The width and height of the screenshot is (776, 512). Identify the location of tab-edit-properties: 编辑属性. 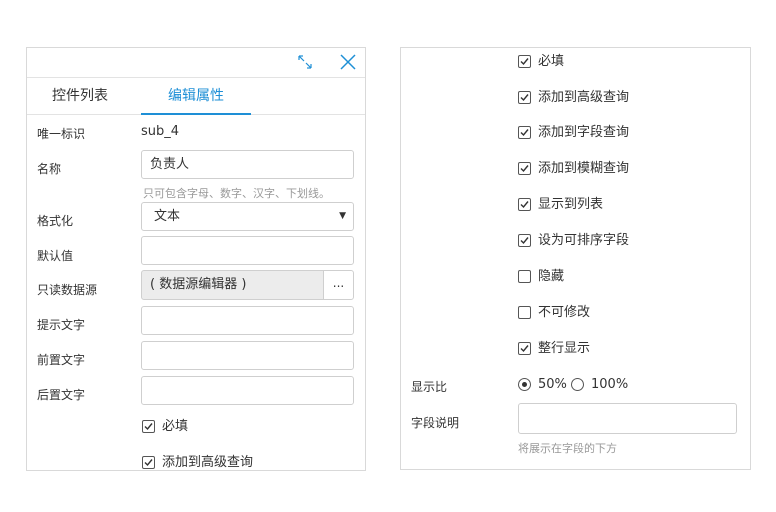
(196, 96).